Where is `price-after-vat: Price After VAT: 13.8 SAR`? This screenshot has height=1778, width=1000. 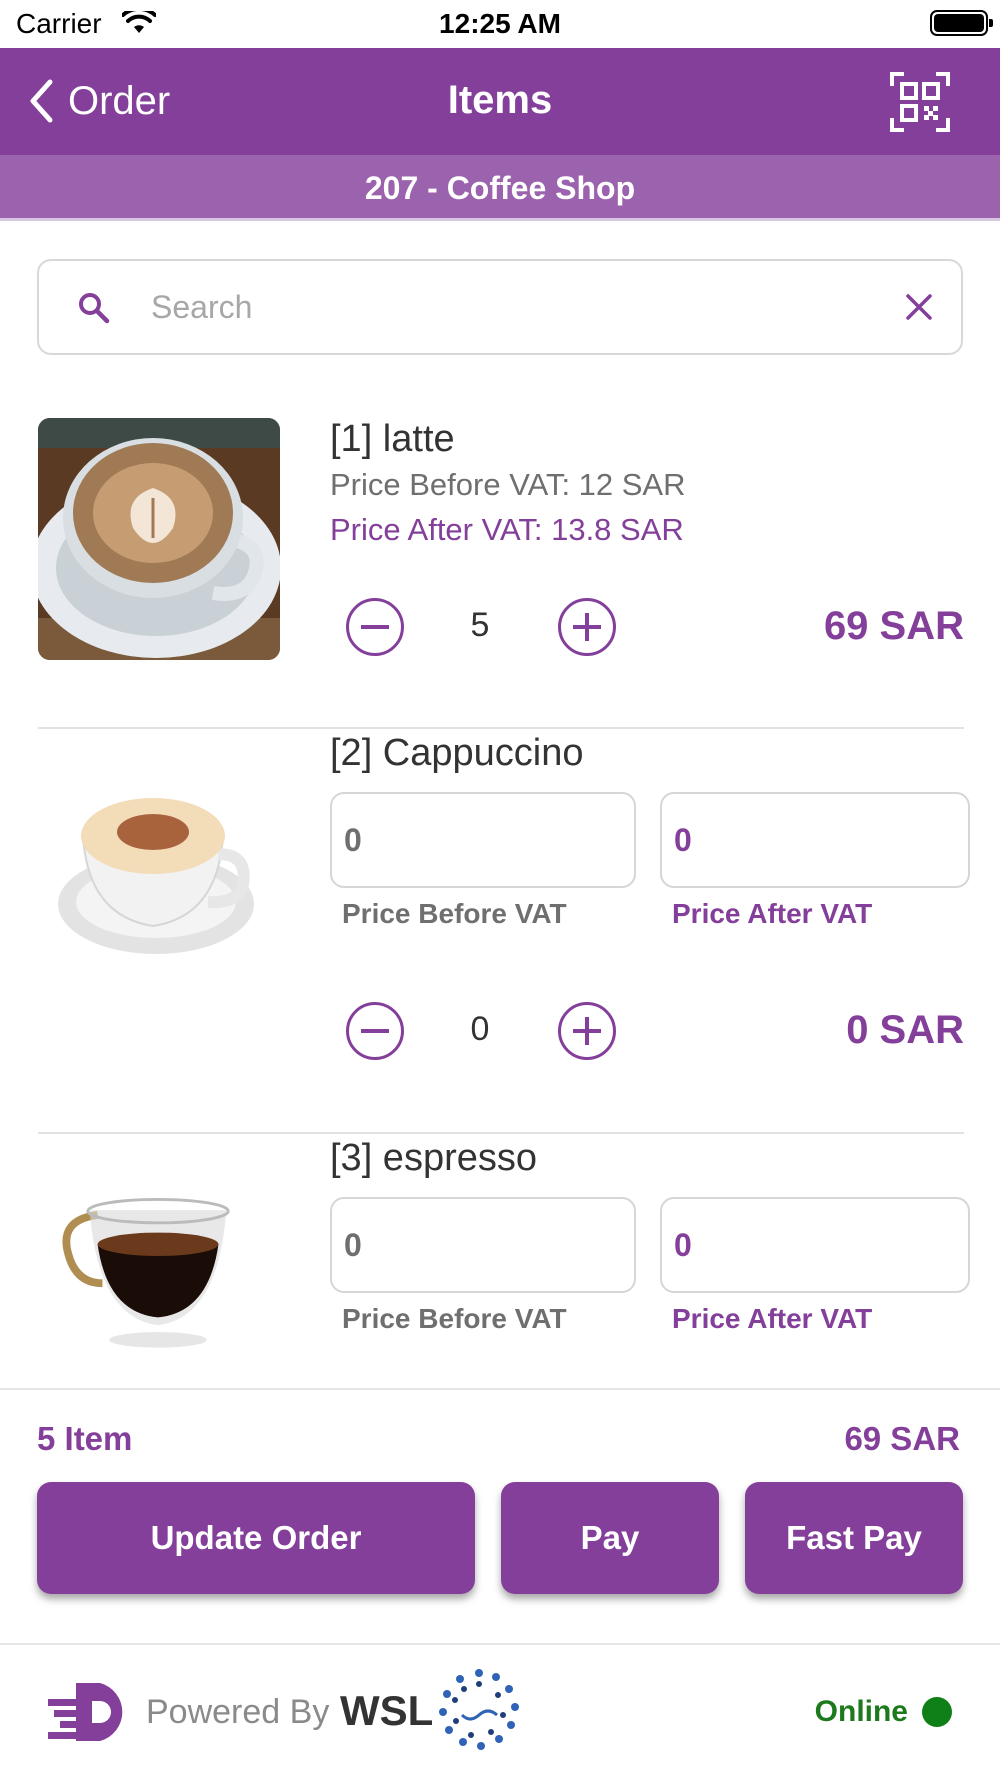 price-after-vat: Price After VAT: 13.8 SAR is located at coordinates (507, 529).